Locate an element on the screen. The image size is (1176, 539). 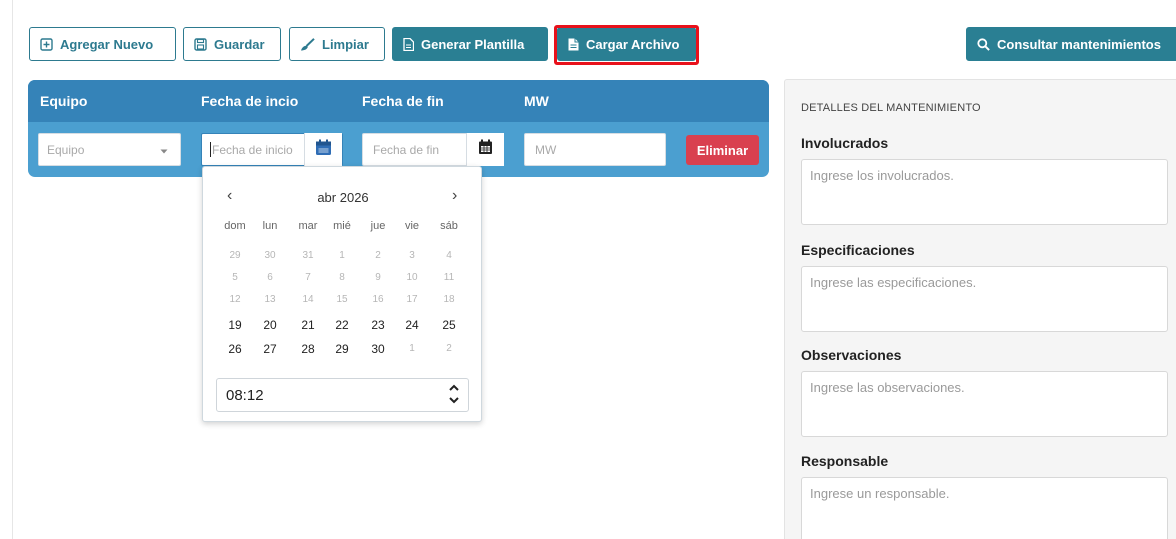
mw-placeholder: MW is located at coordinates (546, 149).